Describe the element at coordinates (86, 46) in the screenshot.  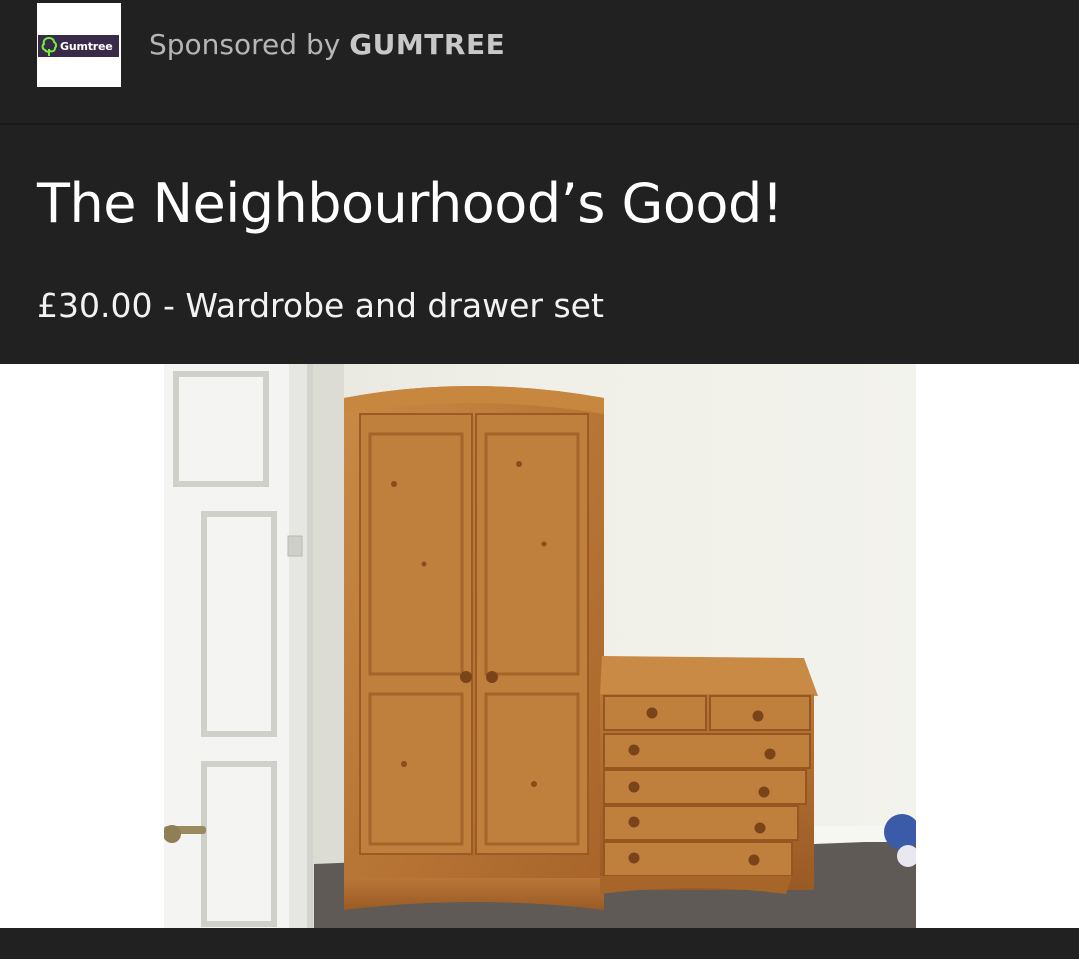
I see `logo-text: Gumtree` at that location.